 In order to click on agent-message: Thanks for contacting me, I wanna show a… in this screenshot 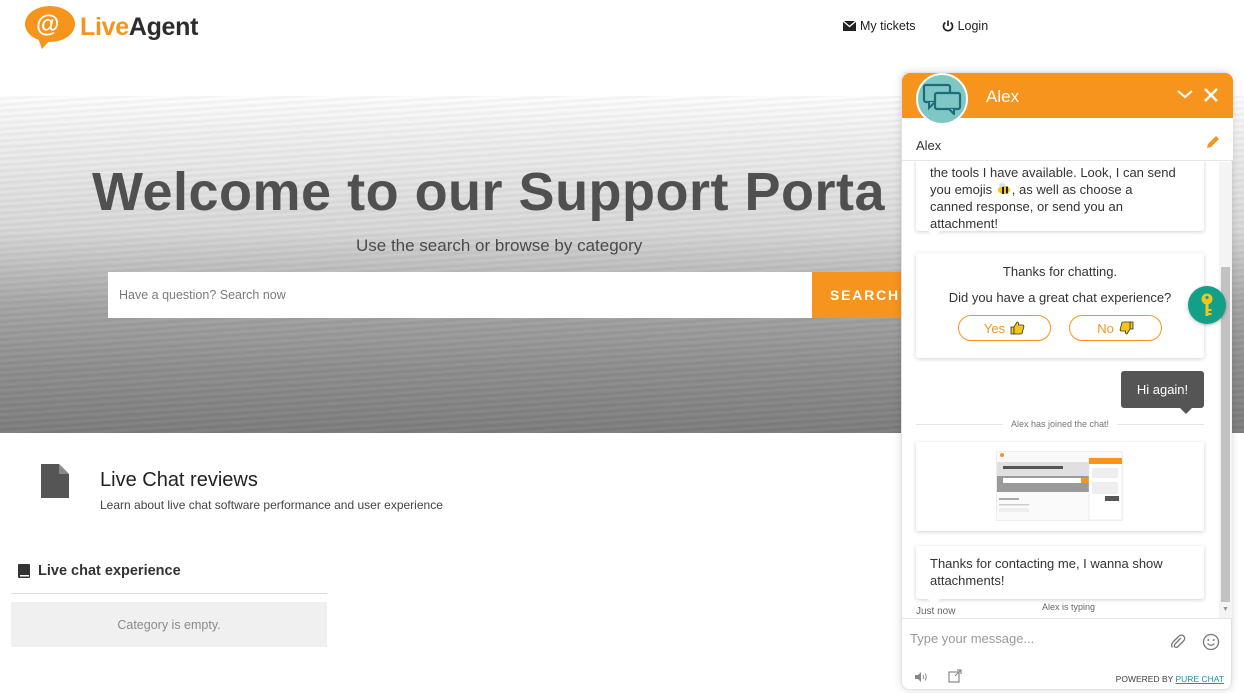, I will do `click(1060, 575)`.